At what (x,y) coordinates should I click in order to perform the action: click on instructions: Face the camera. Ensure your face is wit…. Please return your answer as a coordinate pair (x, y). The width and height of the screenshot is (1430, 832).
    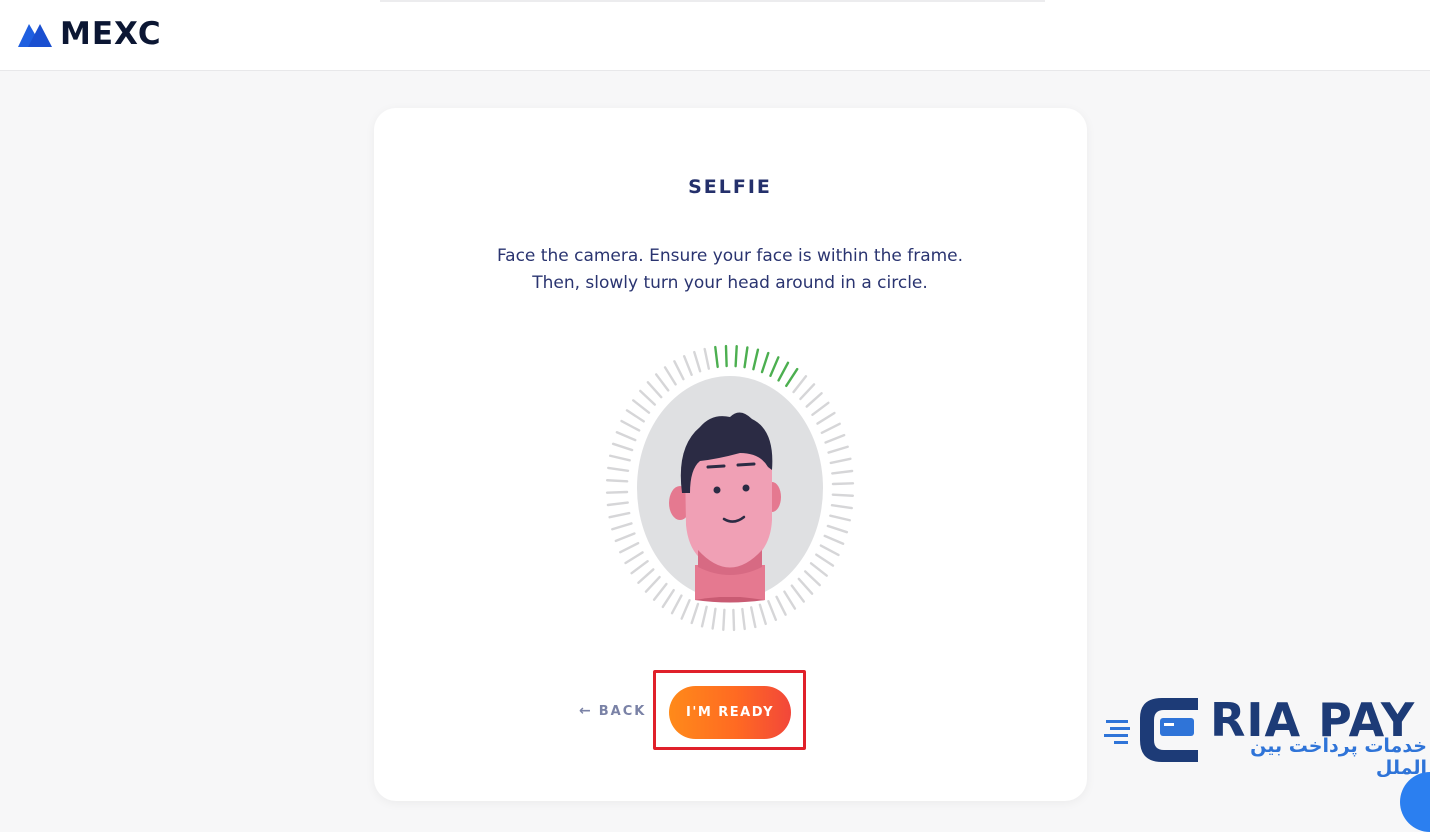
    Looking at the image, I should click on (730, 270).